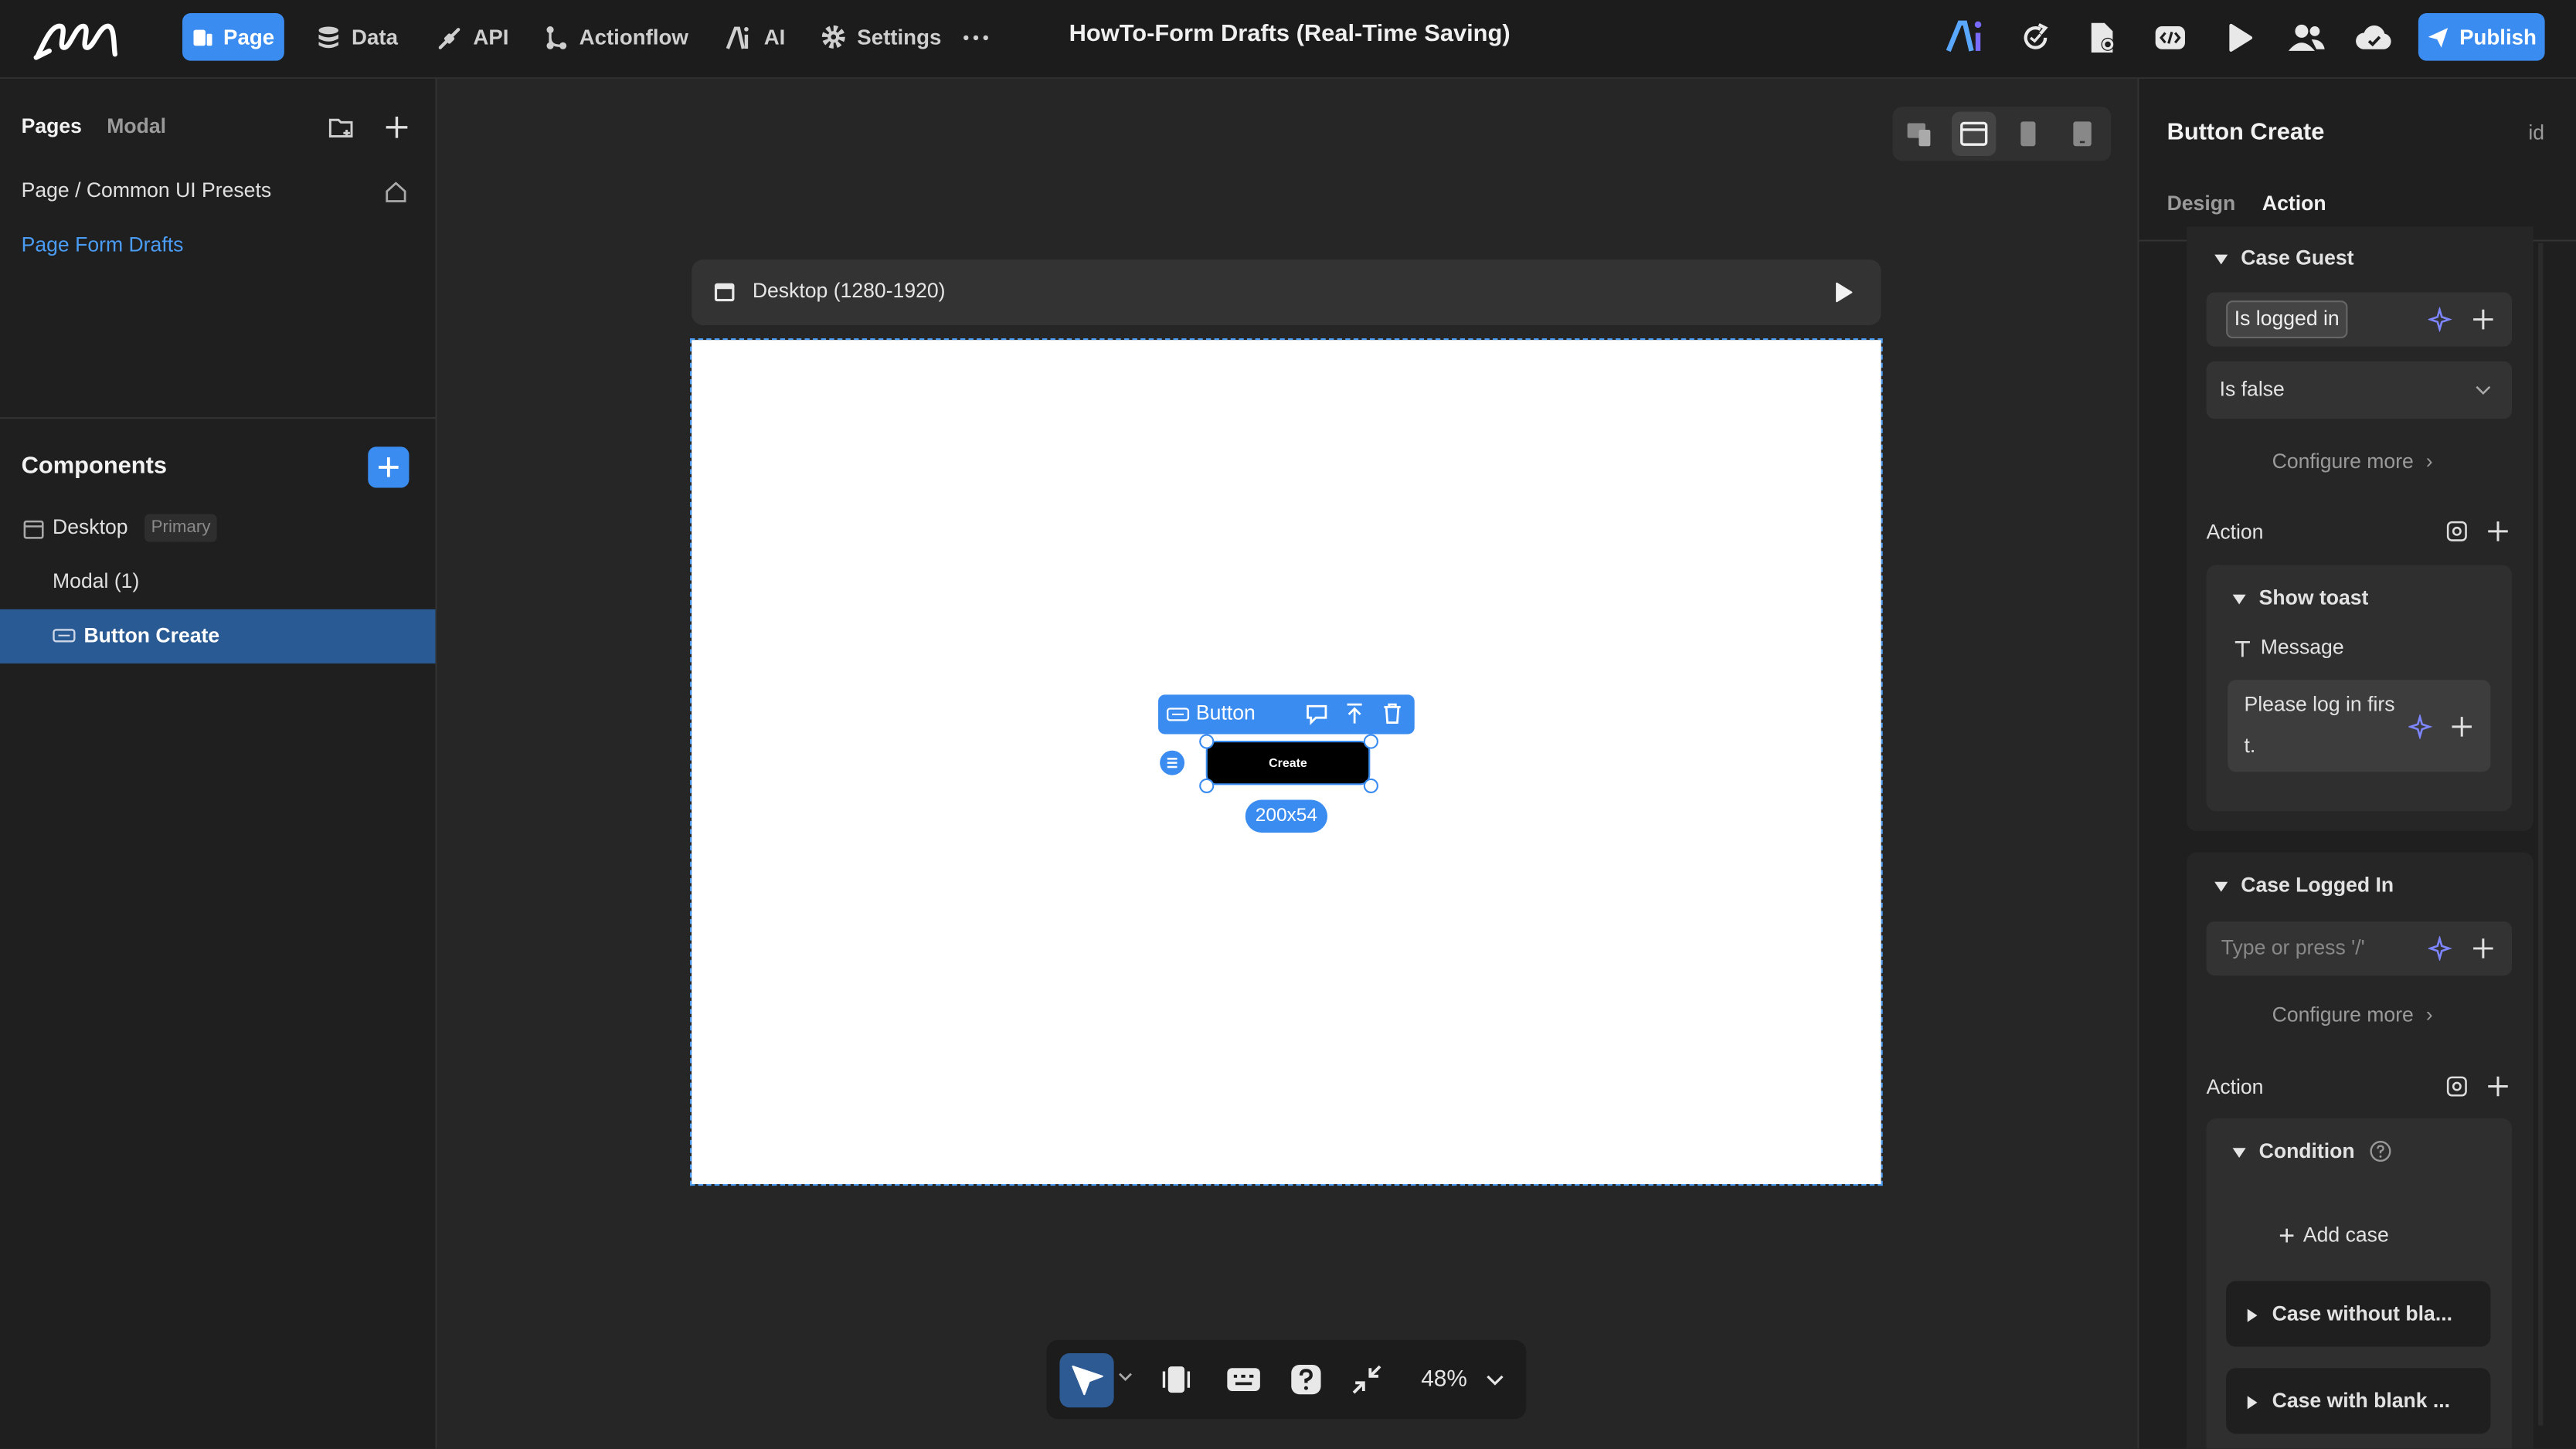  I want to click on tablet-device-icon, so click(2028, 134).